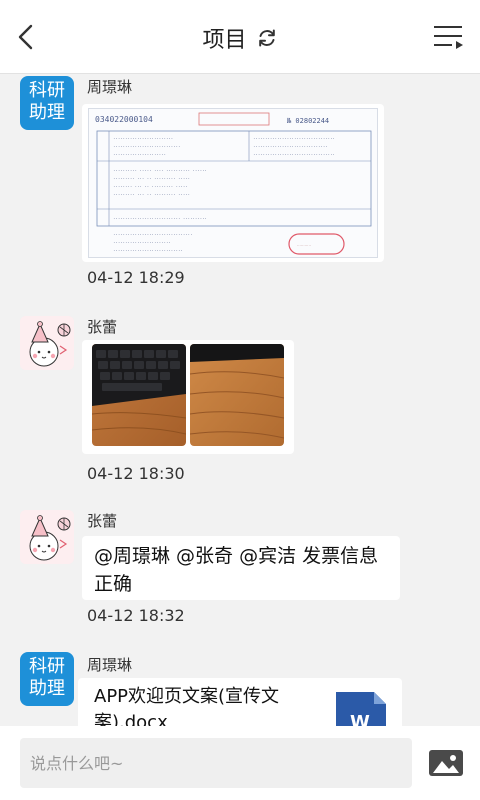  I want to click on file-card: APP欢迎页文案(宣传文 案).docx W, so click(240, 702).